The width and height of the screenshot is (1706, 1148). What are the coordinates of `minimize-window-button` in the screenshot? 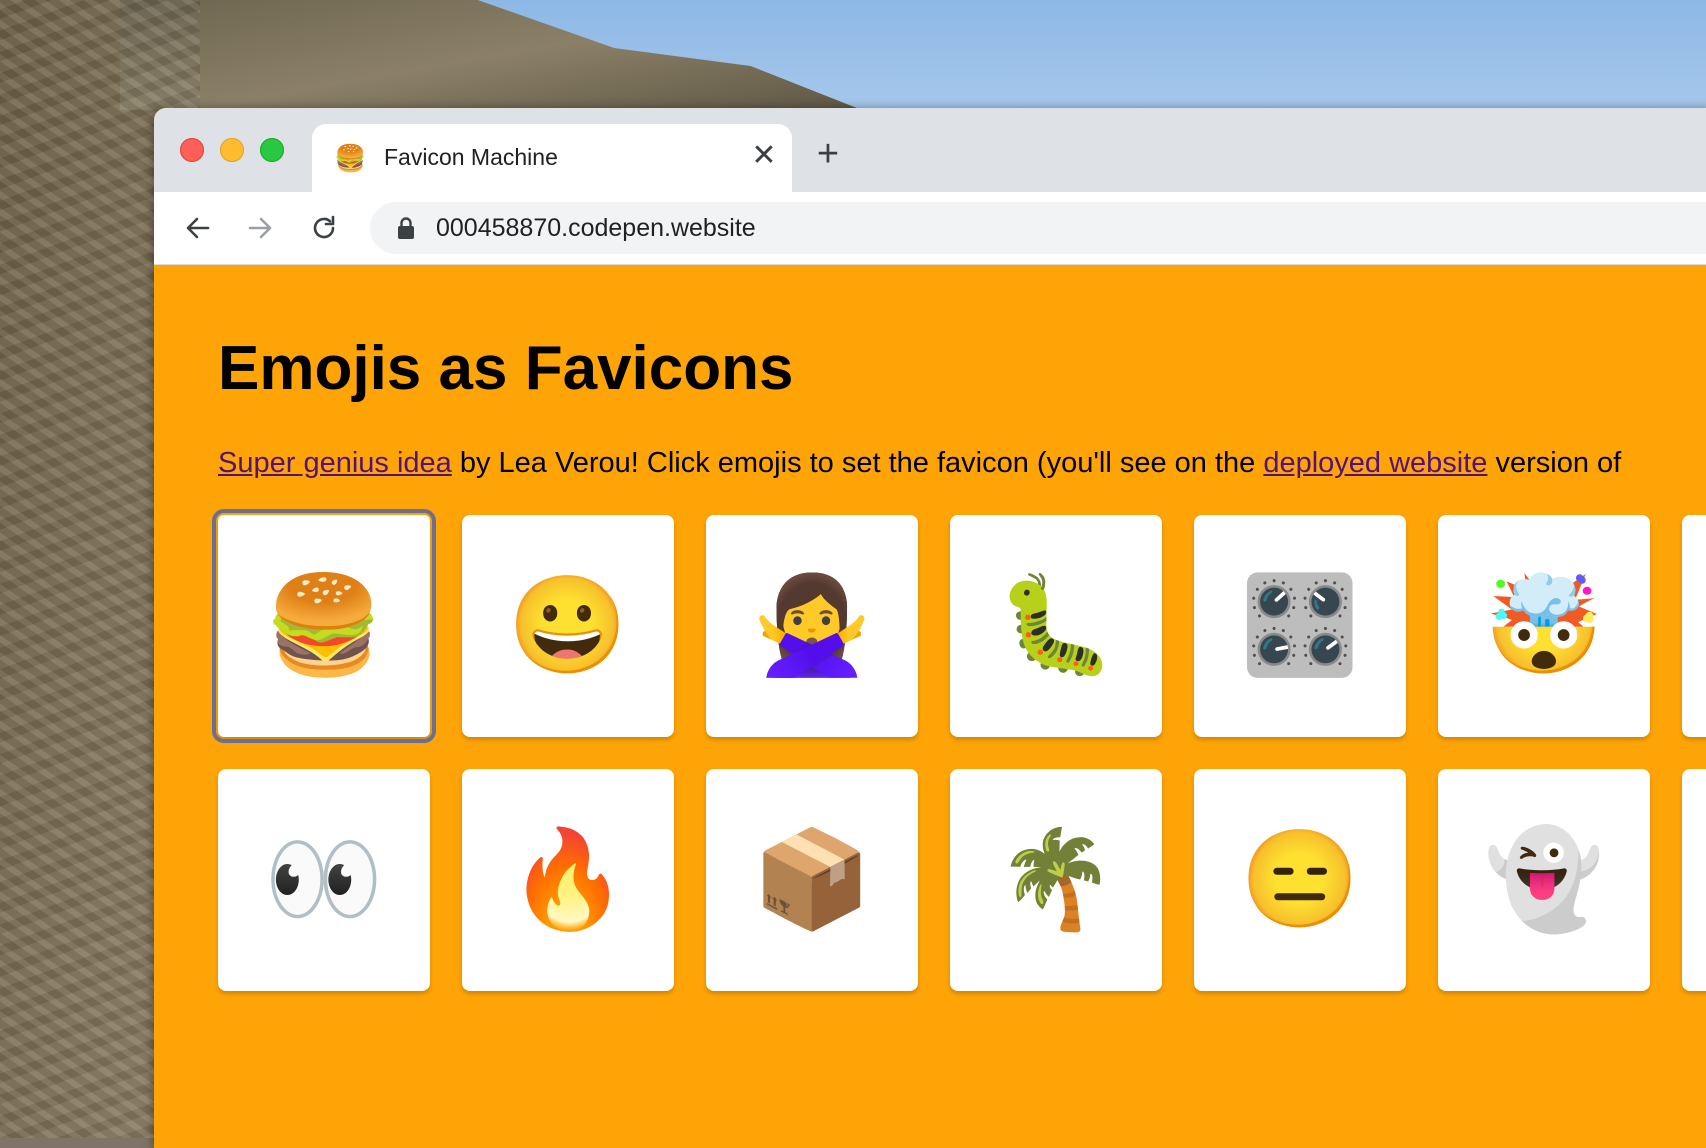 It's located at (232, 150).